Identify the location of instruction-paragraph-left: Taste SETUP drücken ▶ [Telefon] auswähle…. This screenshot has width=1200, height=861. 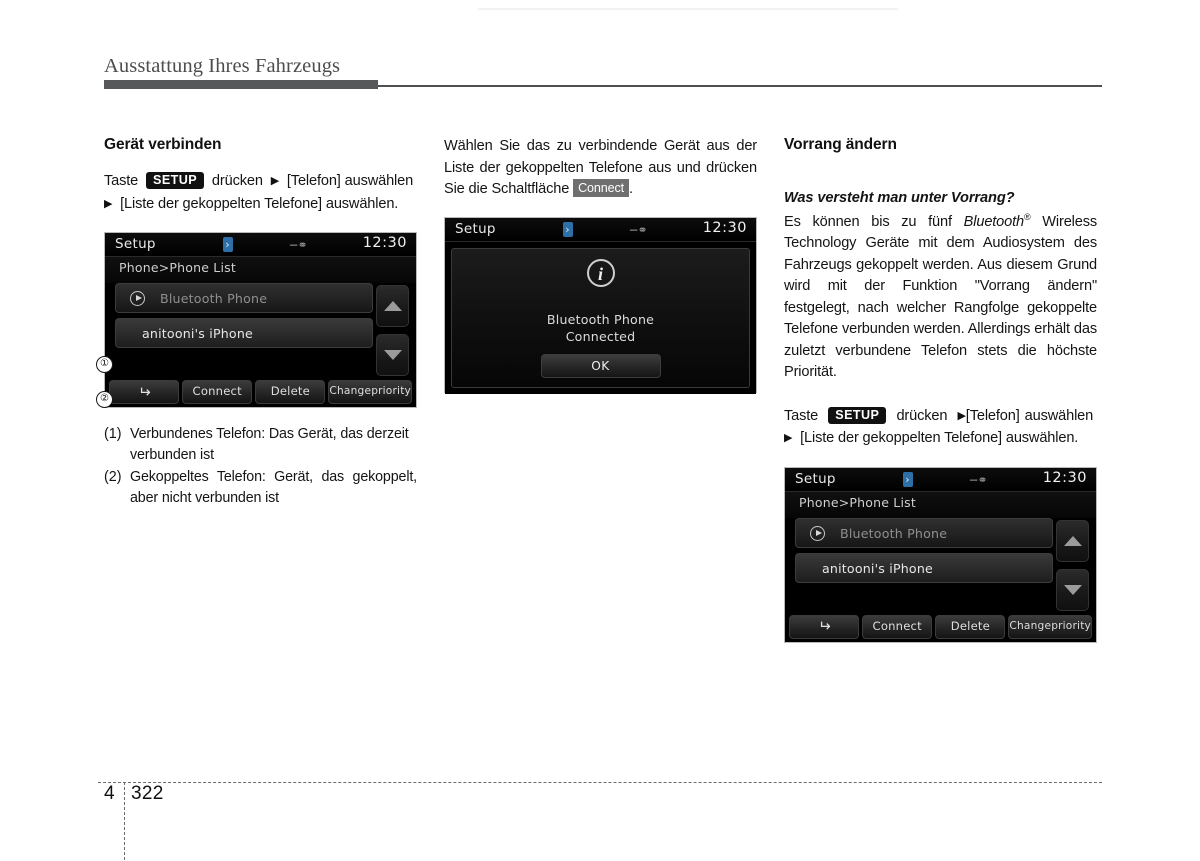
(260, 193).